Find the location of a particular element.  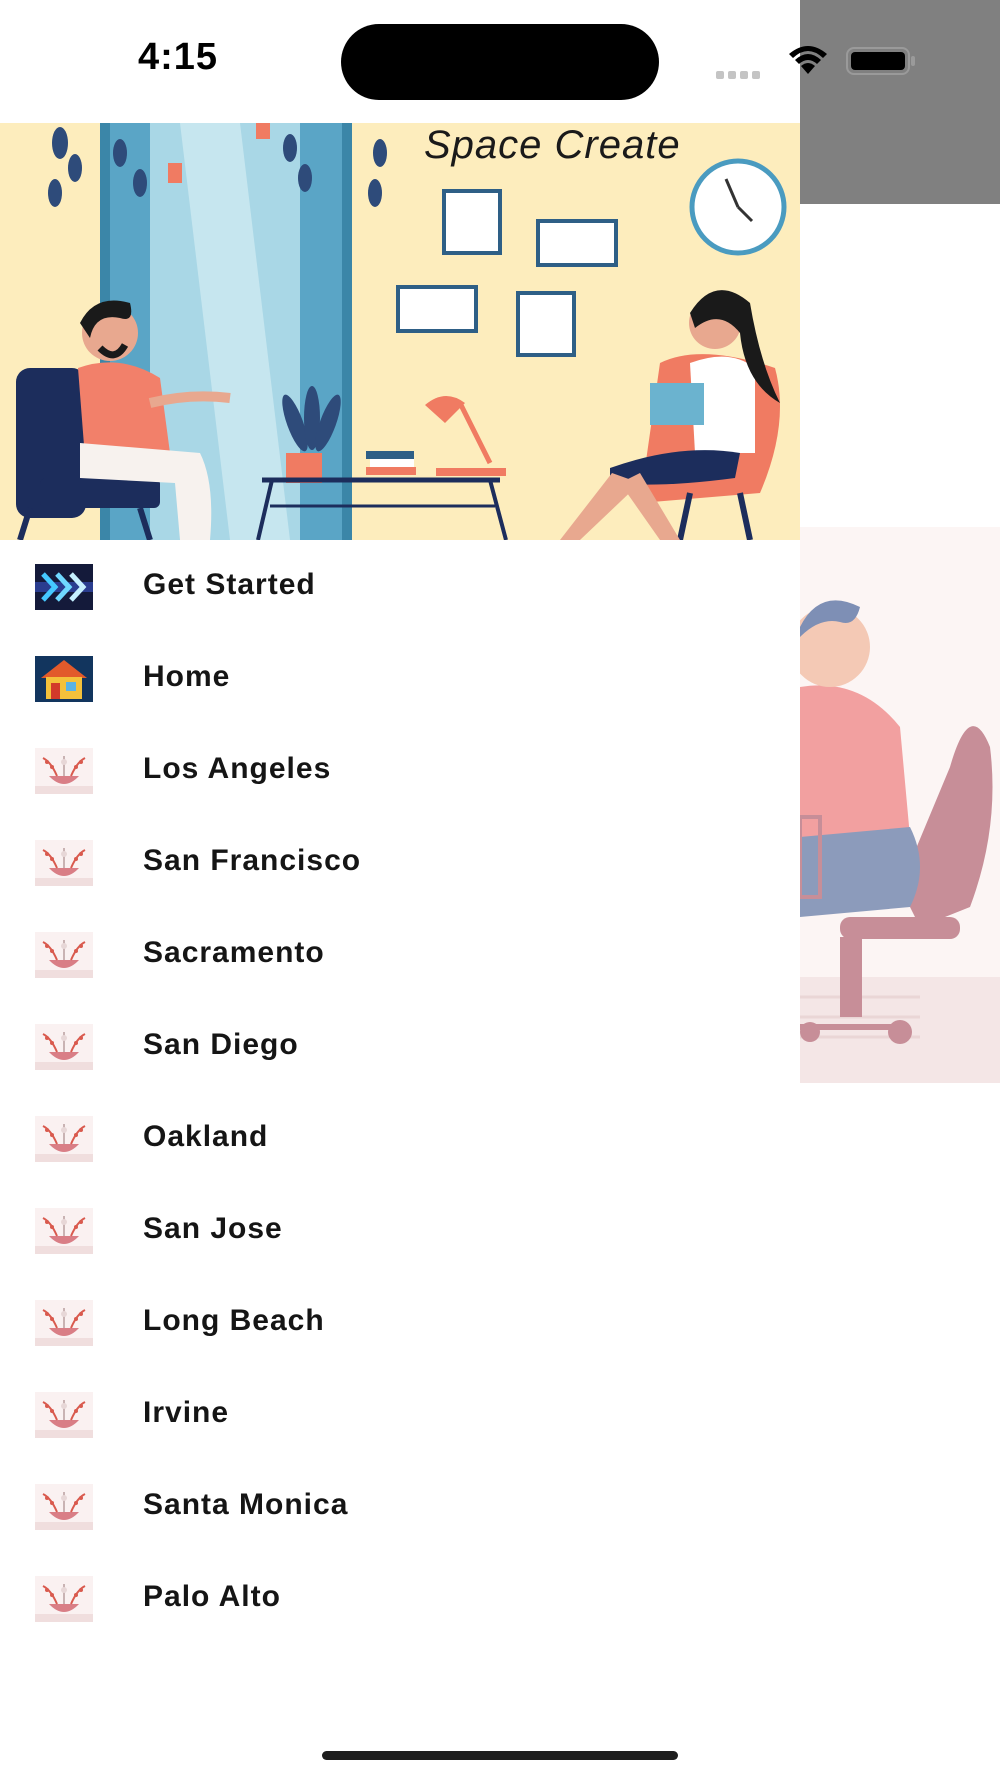

battery-icon is located at coordinates (880, 61).